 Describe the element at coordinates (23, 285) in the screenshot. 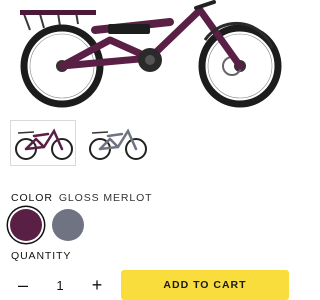

I see `decrement-button: –` at that location.